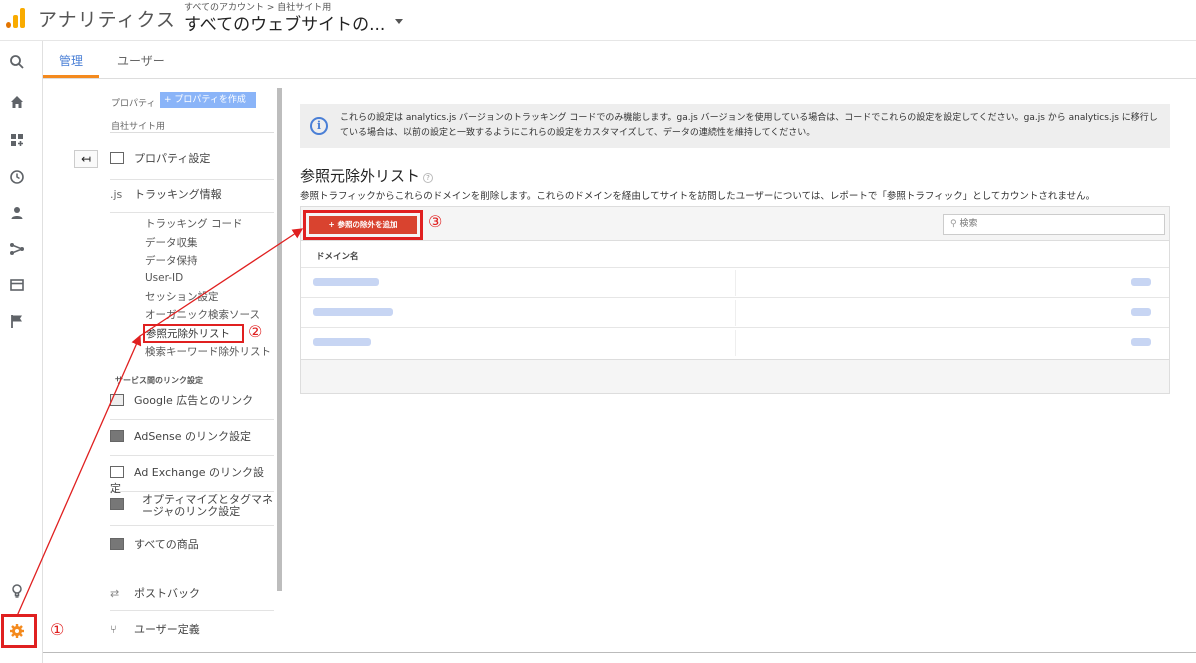 Image resolution: width=1196 pixels, height=663 pixels. What do you see at coordinates (1054, 224) in the screenshot?
I see `search-input: ⚲ 検索` at bounding box center [1054, 224].